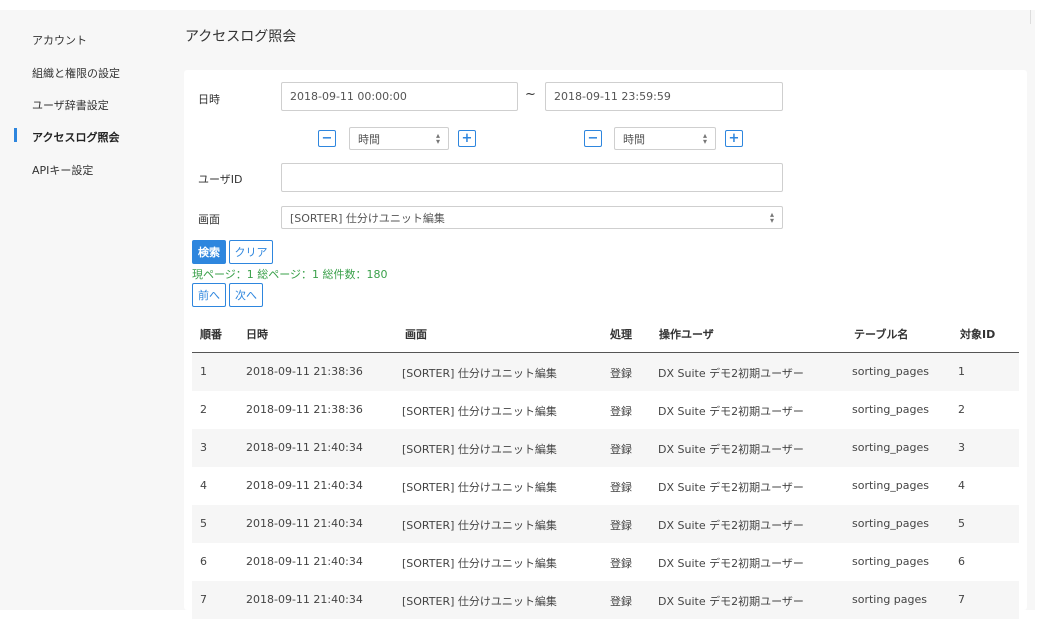 This screenshot has height=619, width=1040. Describe the element at coordinates (203, 523) in the screenshot. I see `cell-order: 5` at that location.